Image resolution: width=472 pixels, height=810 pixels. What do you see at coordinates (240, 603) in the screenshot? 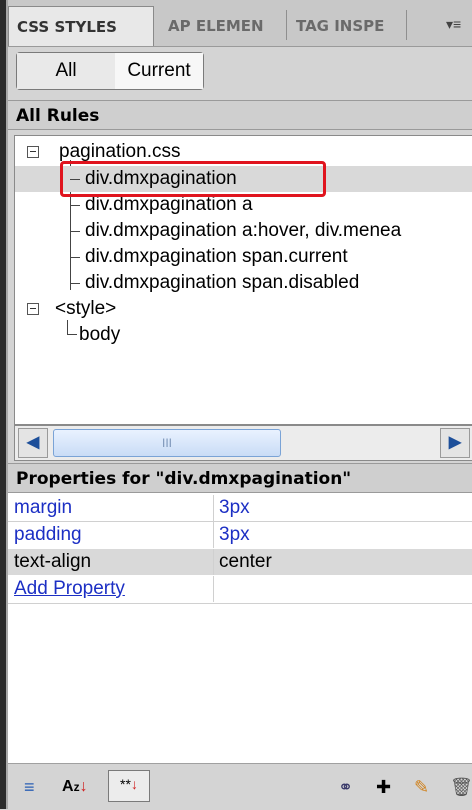
I see `row-divider` at bounding box center [240, 603].